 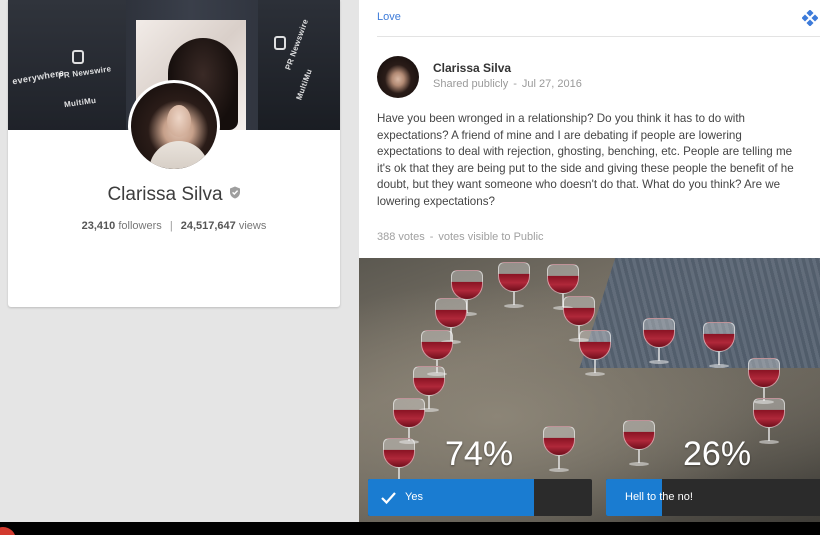 I want to click on check-icon, so click(x=388, y=498).